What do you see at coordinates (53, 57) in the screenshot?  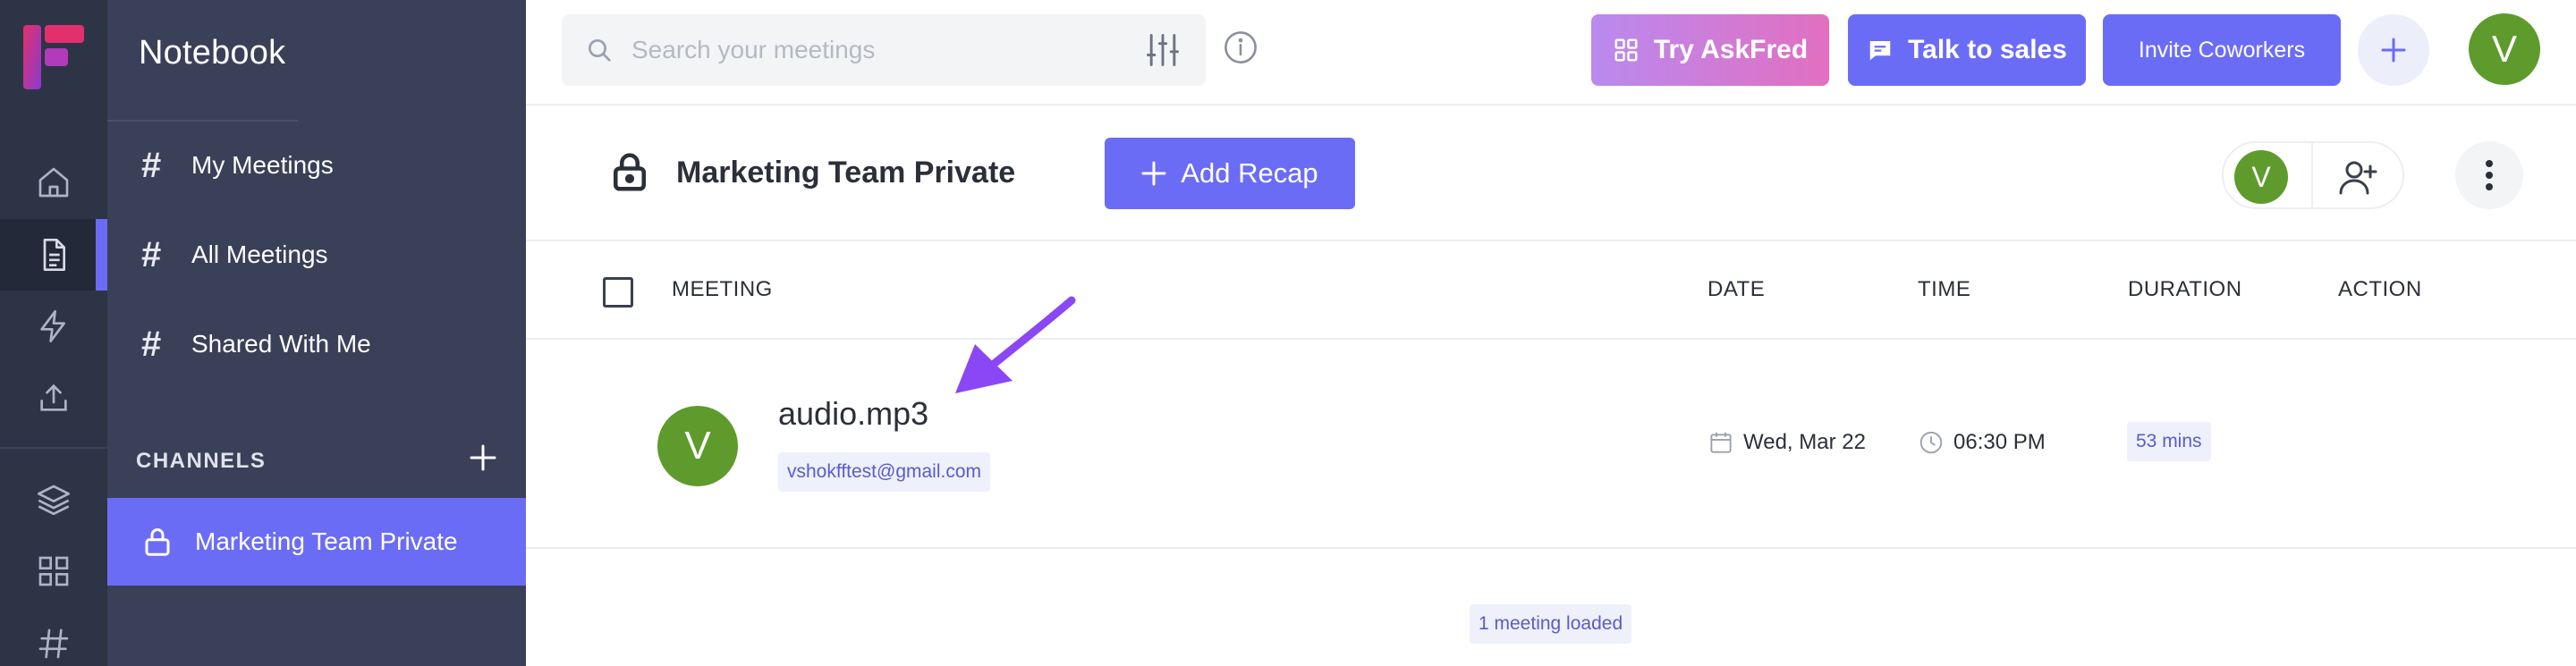 I see `fireflies-logo` at bounding box center [53, 57].